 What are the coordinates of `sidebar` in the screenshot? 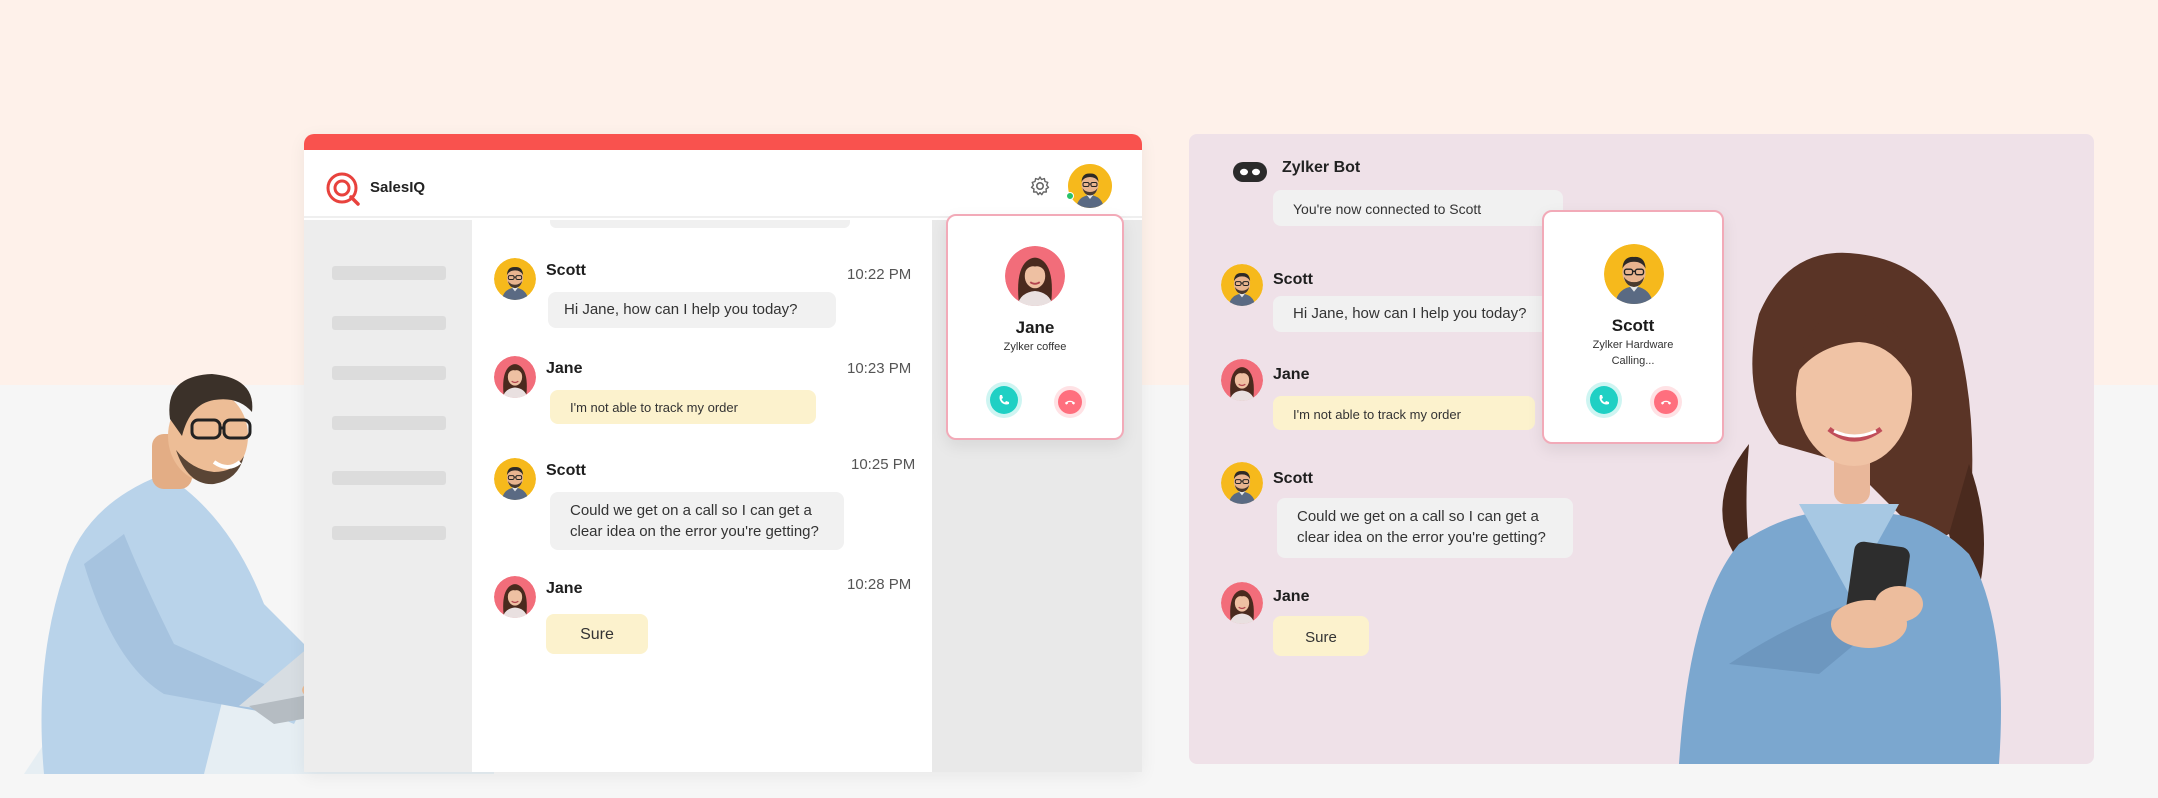 It's located at (388, 496).